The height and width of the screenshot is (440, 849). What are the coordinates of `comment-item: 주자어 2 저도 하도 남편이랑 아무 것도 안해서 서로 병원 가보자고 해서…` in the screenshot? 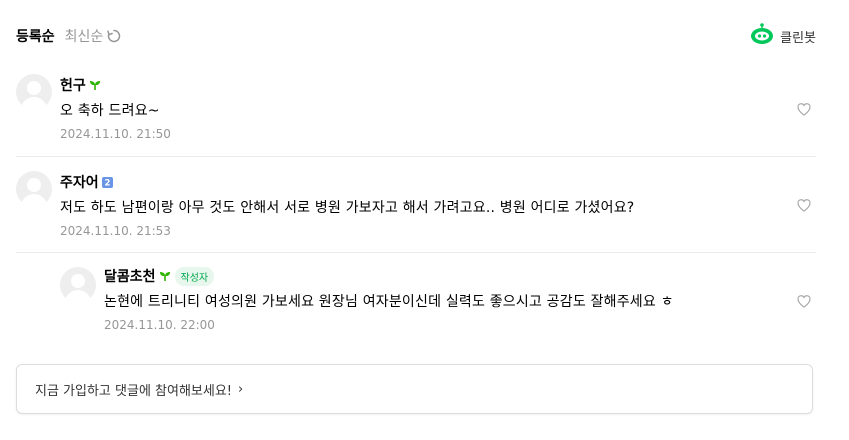 It's located at (416, 206).